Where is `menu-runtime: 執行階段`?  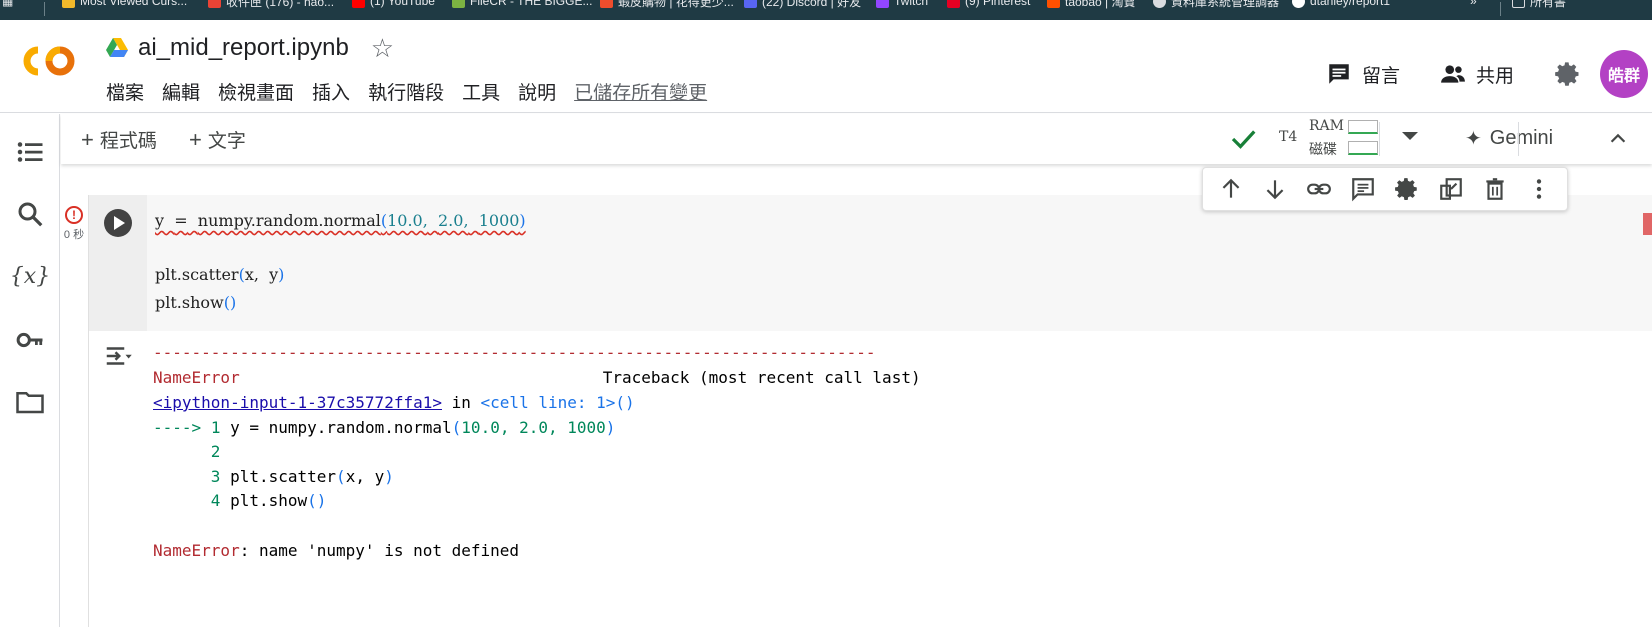 menu-runtime: 執行階段 is located at coordinates (406, 91).